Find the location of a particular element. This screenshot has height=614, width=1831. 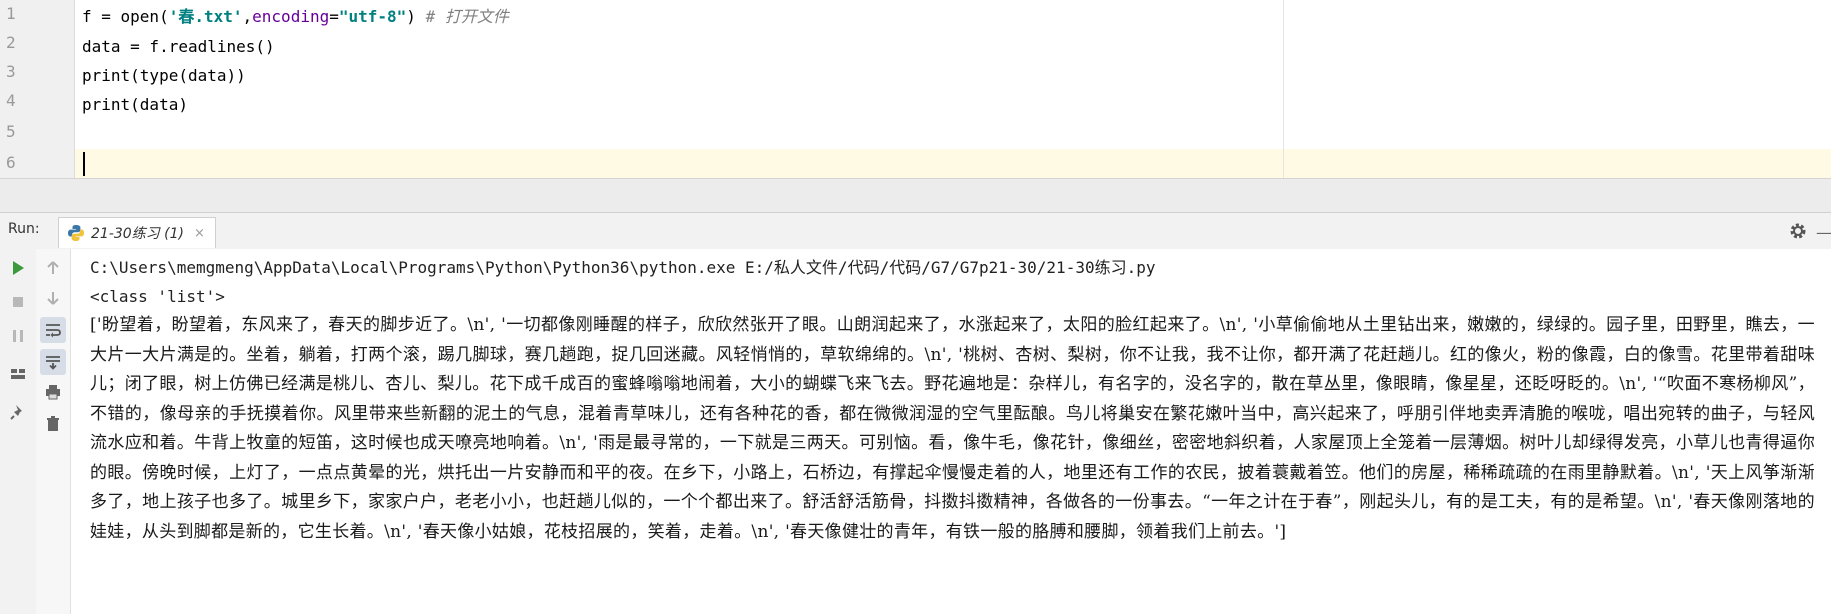

print-button is located at coordinates (53, 392).